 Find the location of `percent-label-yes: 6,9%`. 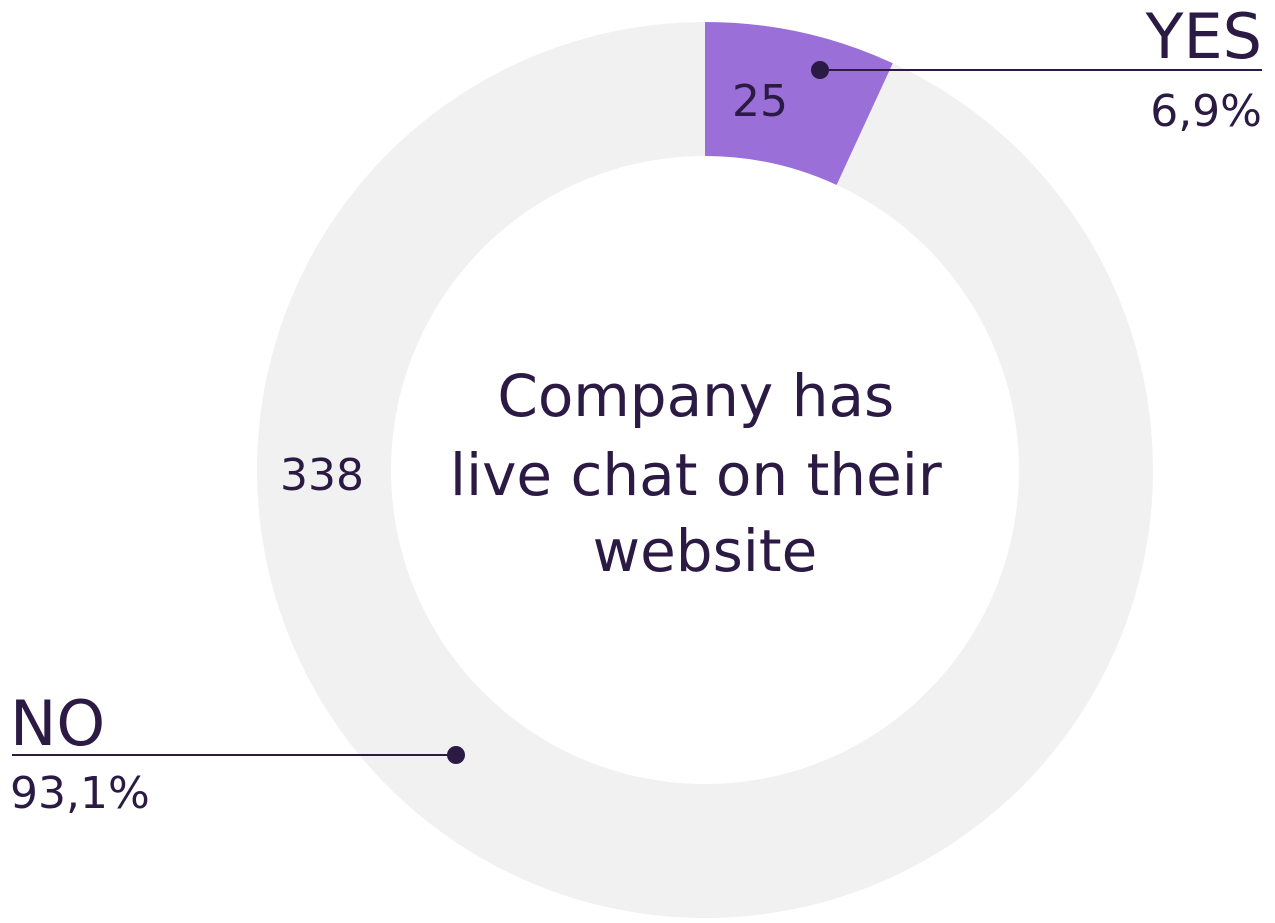

percent-label-yes: 6,9% is located at coordinates (1206, 111).